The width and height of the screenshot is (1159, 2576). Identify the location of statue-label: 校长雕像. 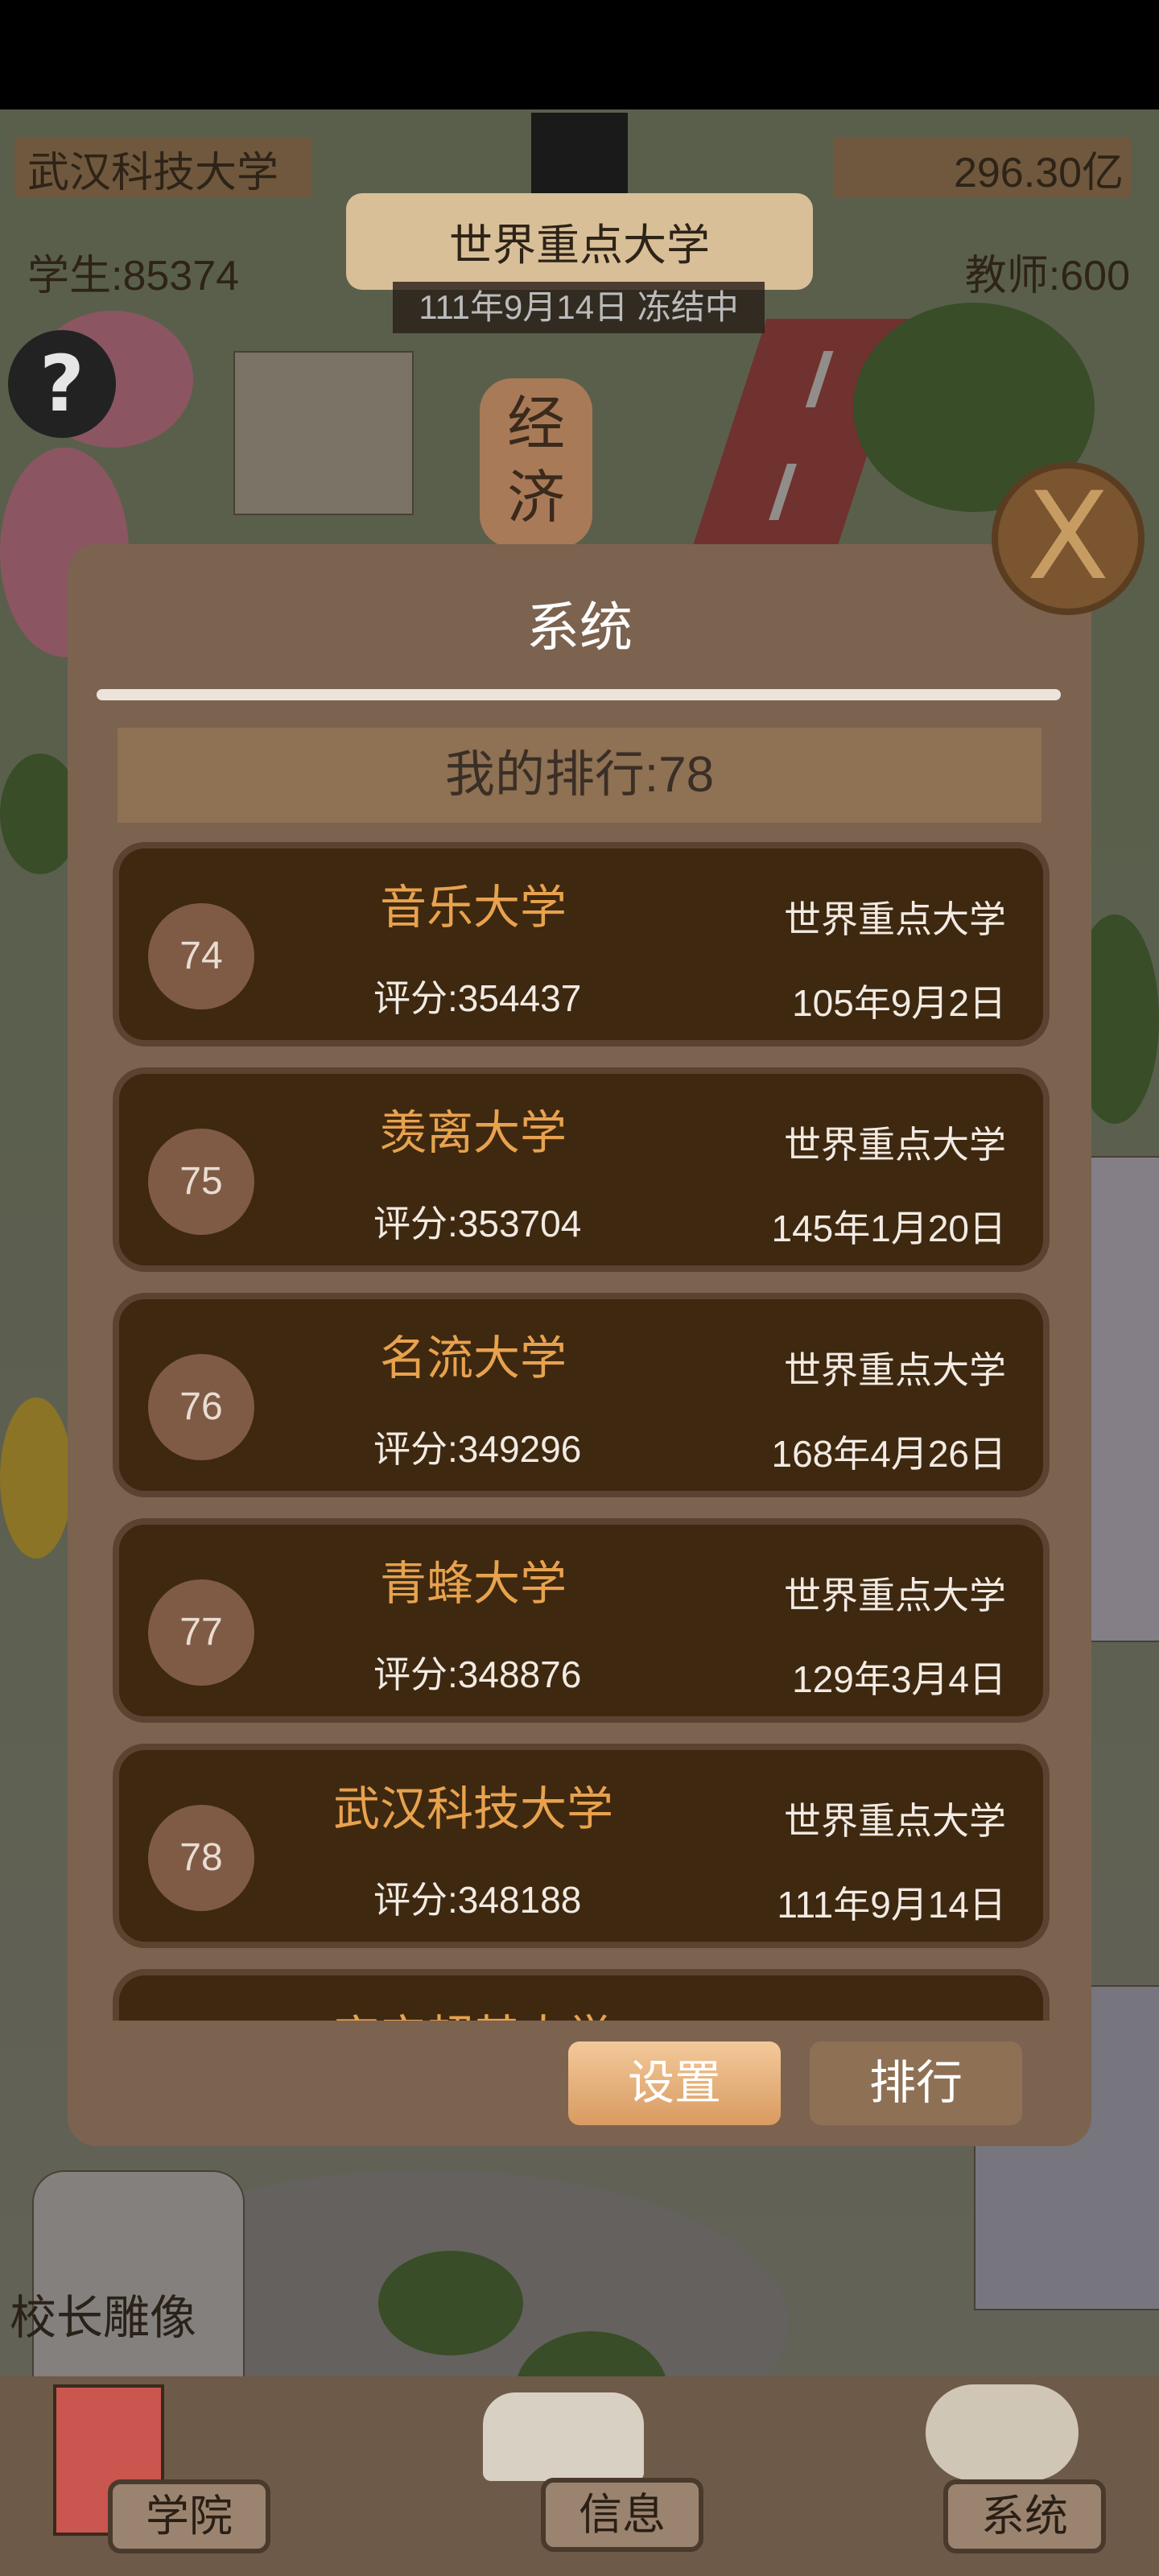
(103, 2318).